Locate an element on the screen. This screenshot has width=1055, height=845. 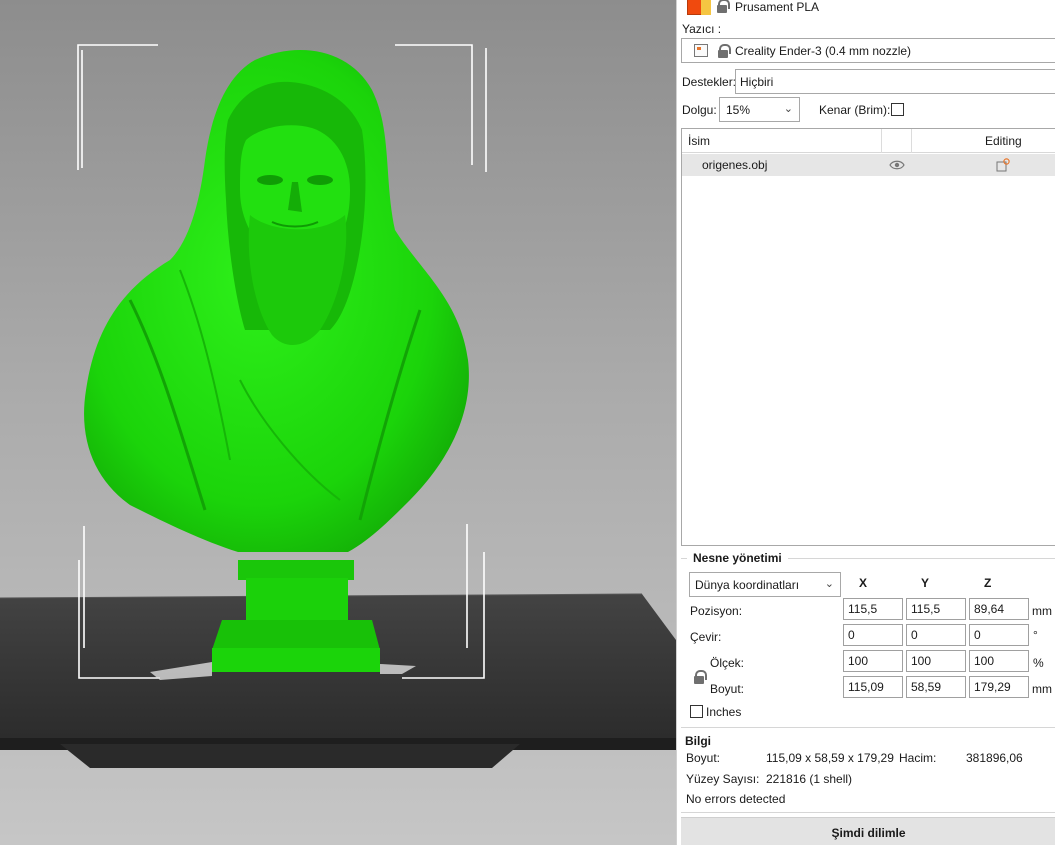
scale-label: Ölçek: is located at coordinates (727, 663).